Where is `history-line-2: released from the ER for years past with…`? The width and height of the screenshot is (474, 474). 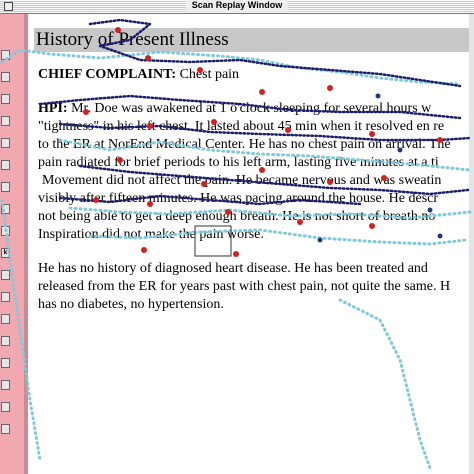
history-line-2: released from the ER for years past with… is located at coordinates (244, 286).